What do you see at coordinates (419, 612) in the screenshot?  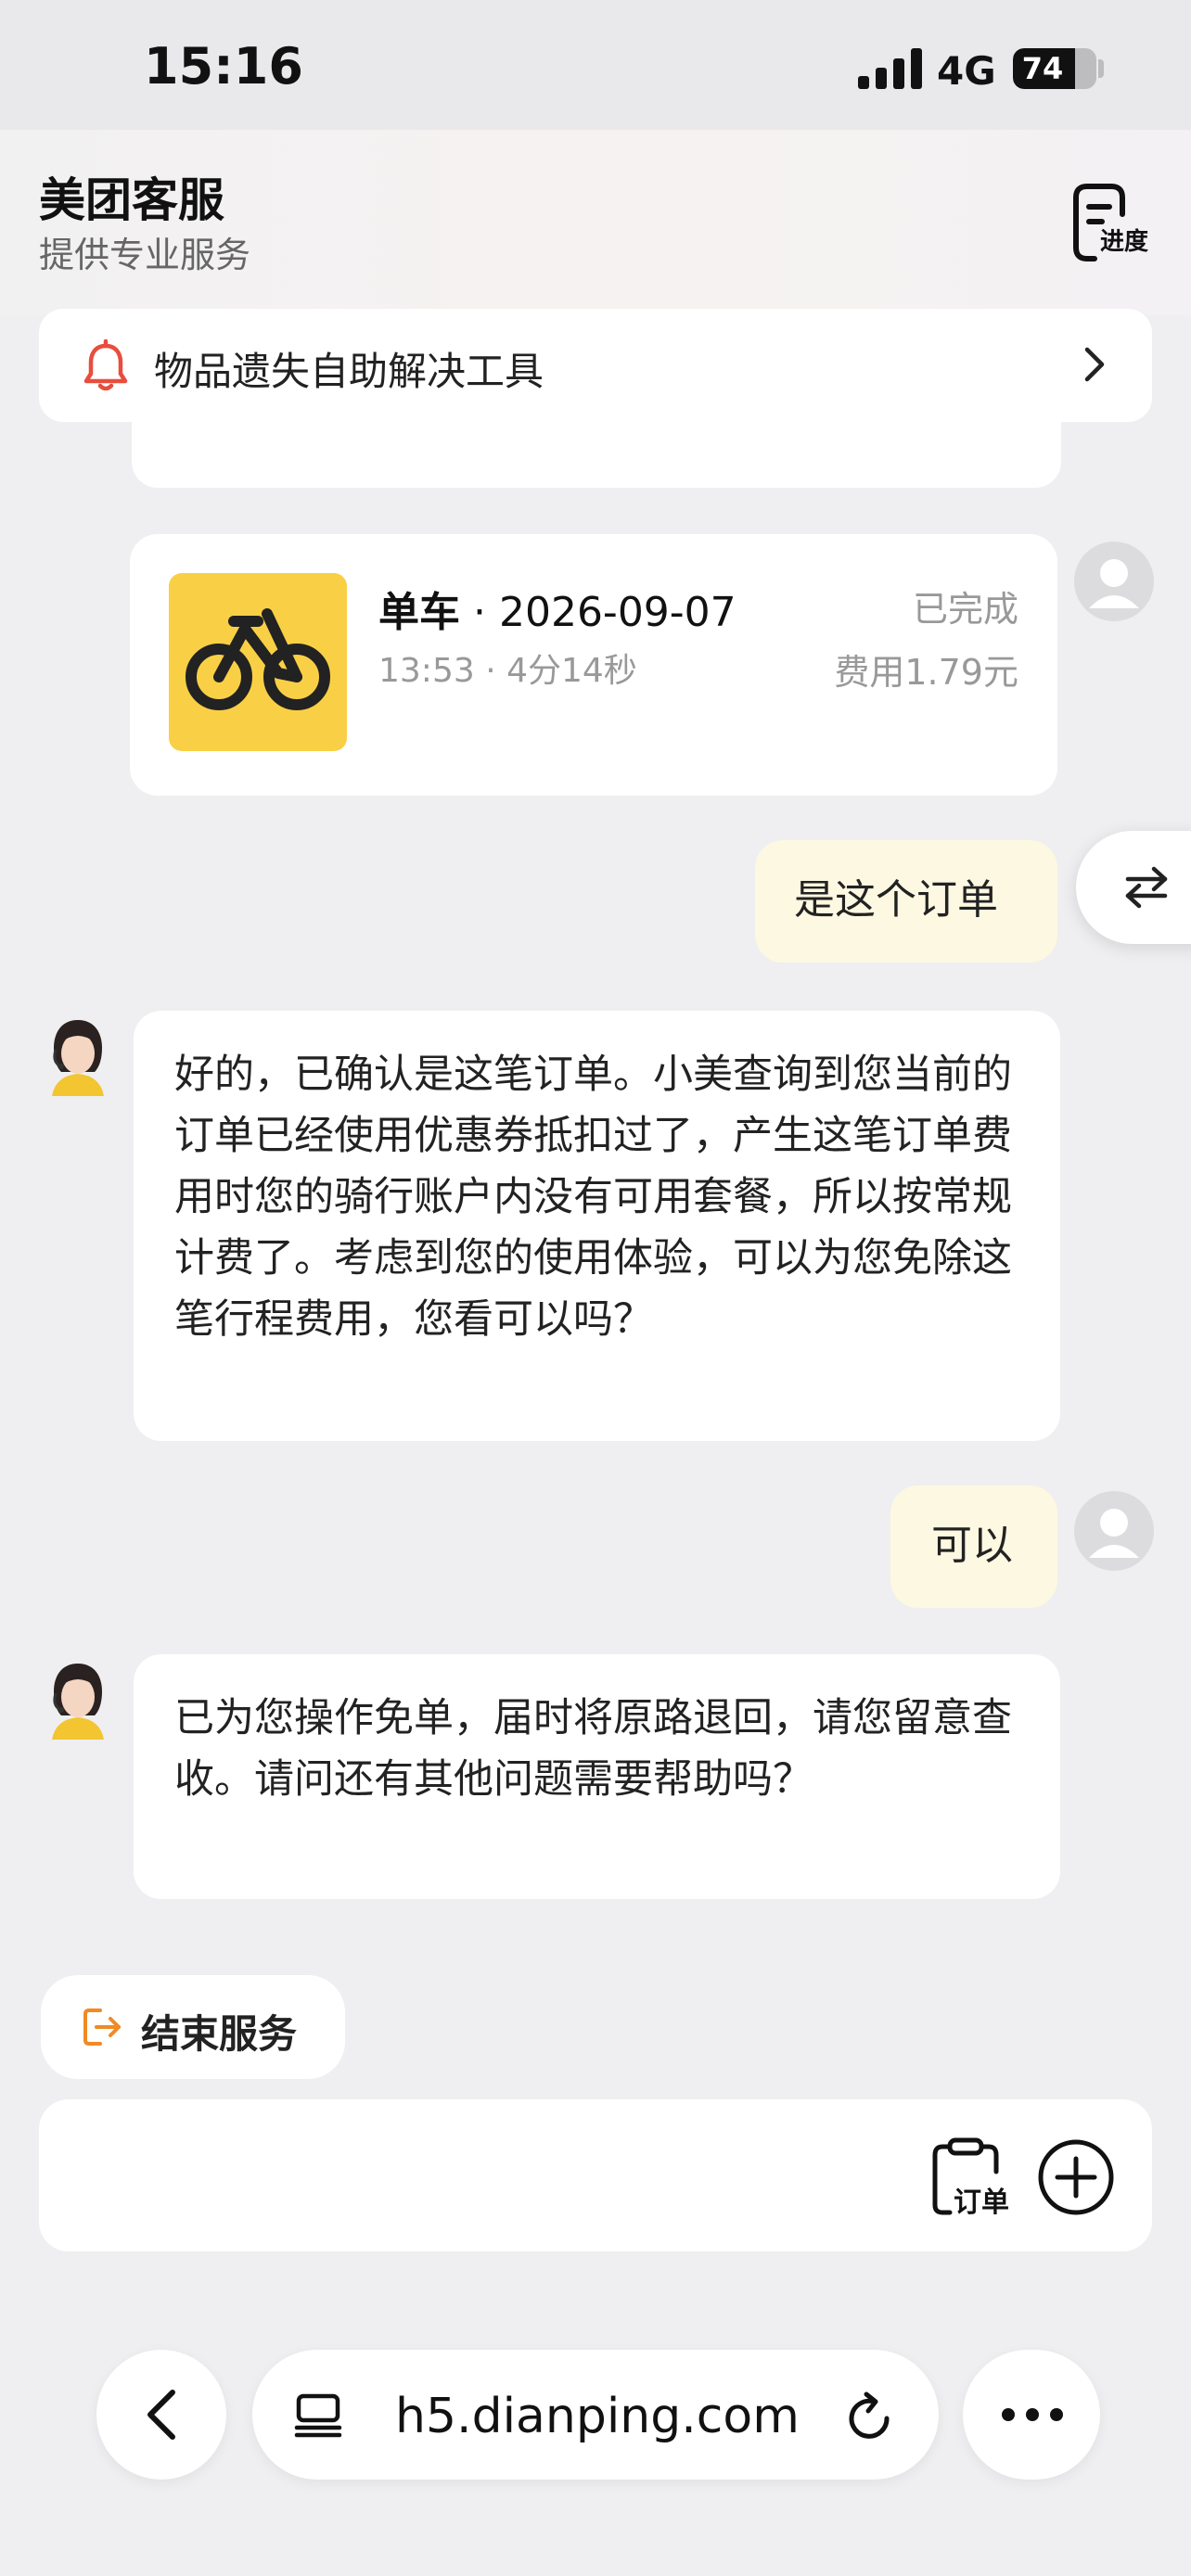 I see `order-type: 单车` at bounding box center [419, 612].